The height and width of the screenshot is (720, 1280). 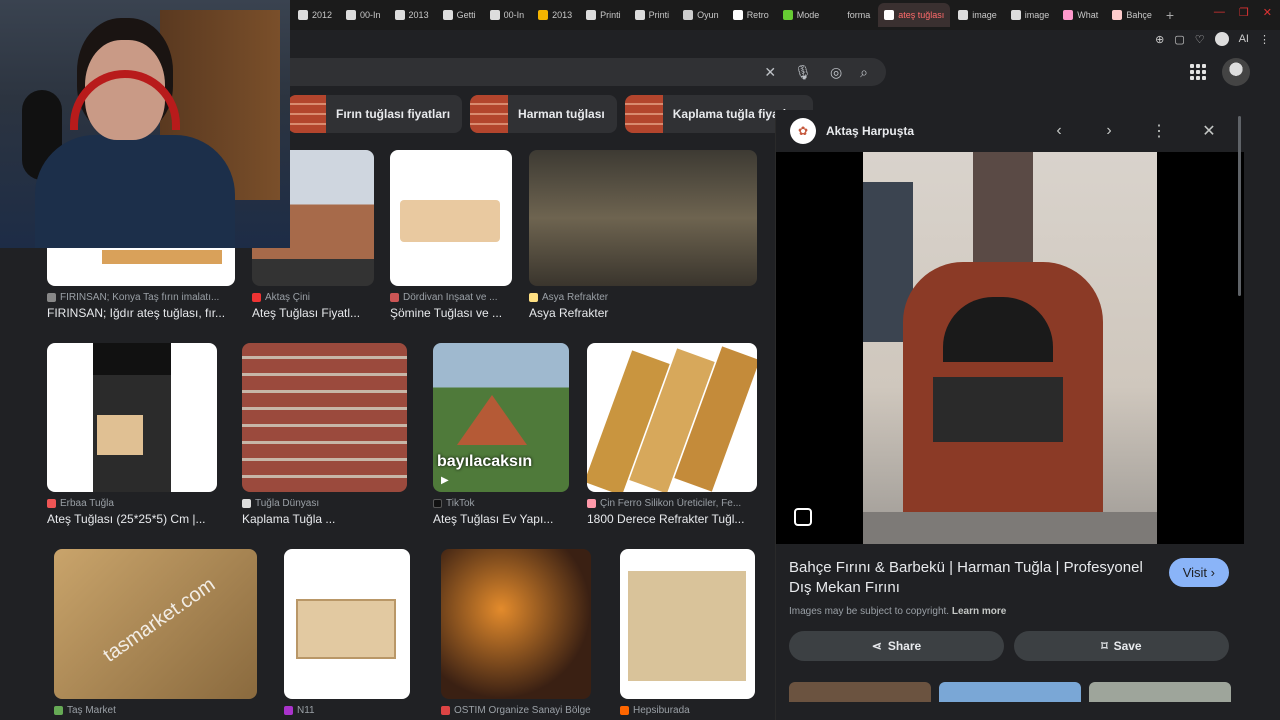 What do you see at coordinates (347, 632) in the screenshot?
I see `result-card: N11` at bounding box center [347, 632].